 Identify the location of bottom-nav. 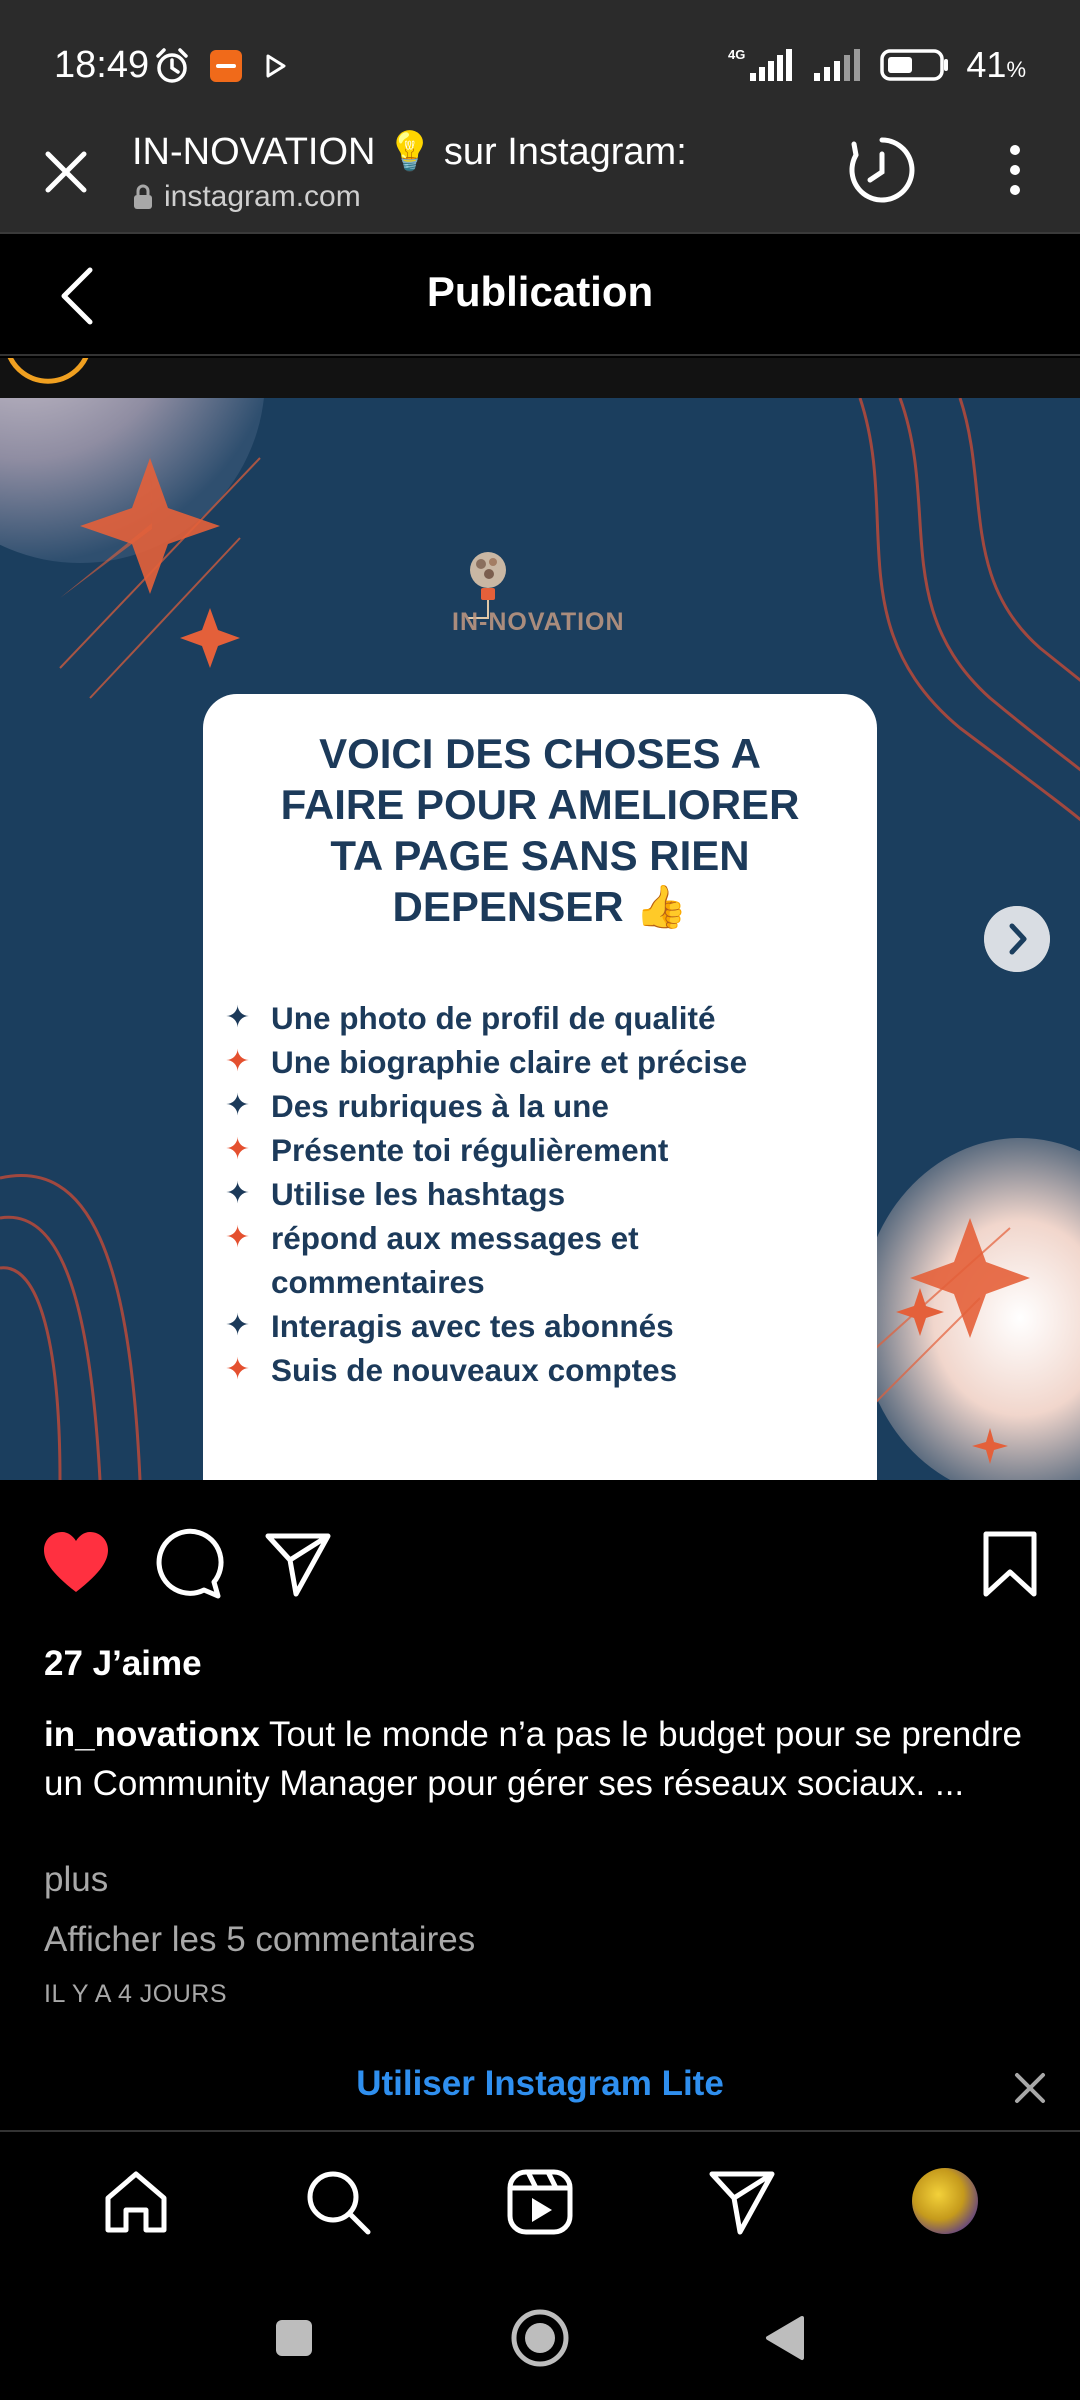
(540, 2202).